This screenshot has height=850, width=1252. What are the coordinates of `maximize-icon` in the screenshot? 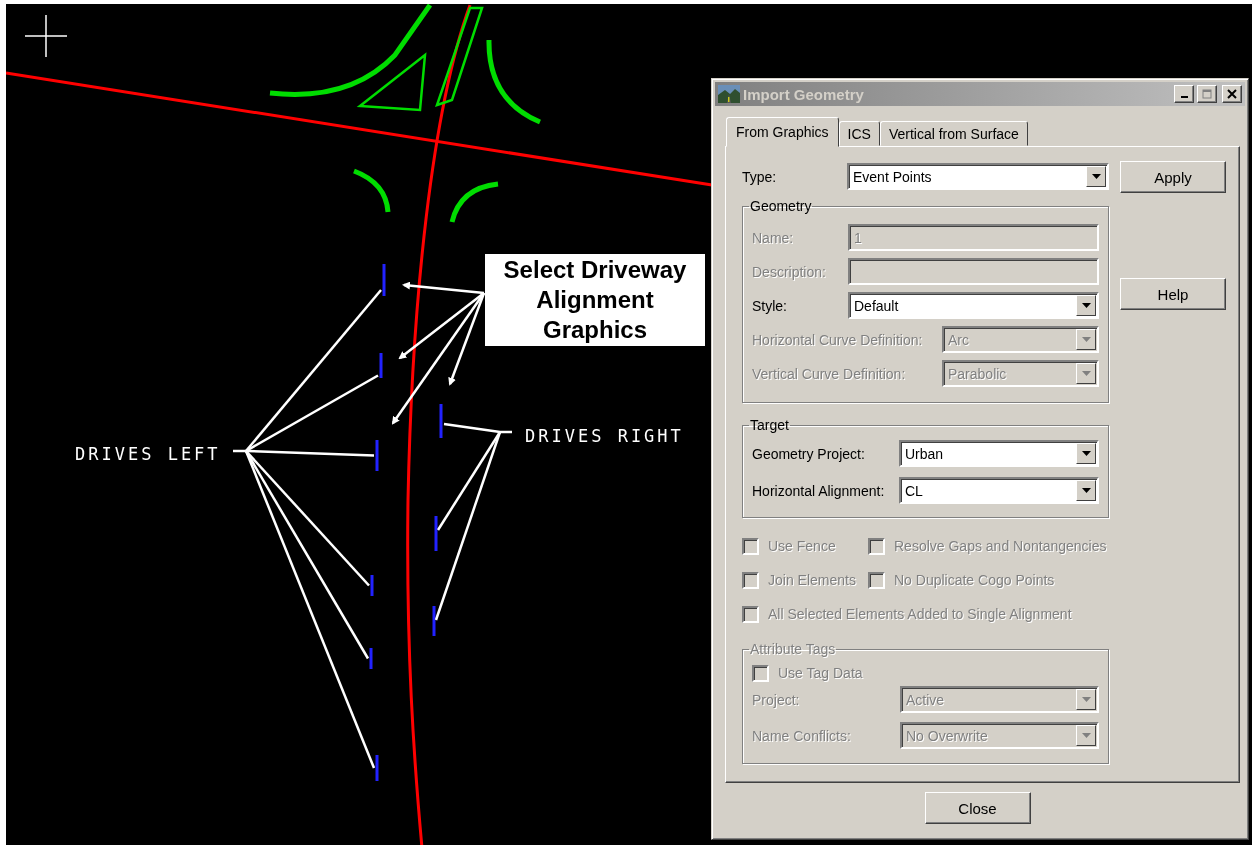 It's located at (1207, 94).